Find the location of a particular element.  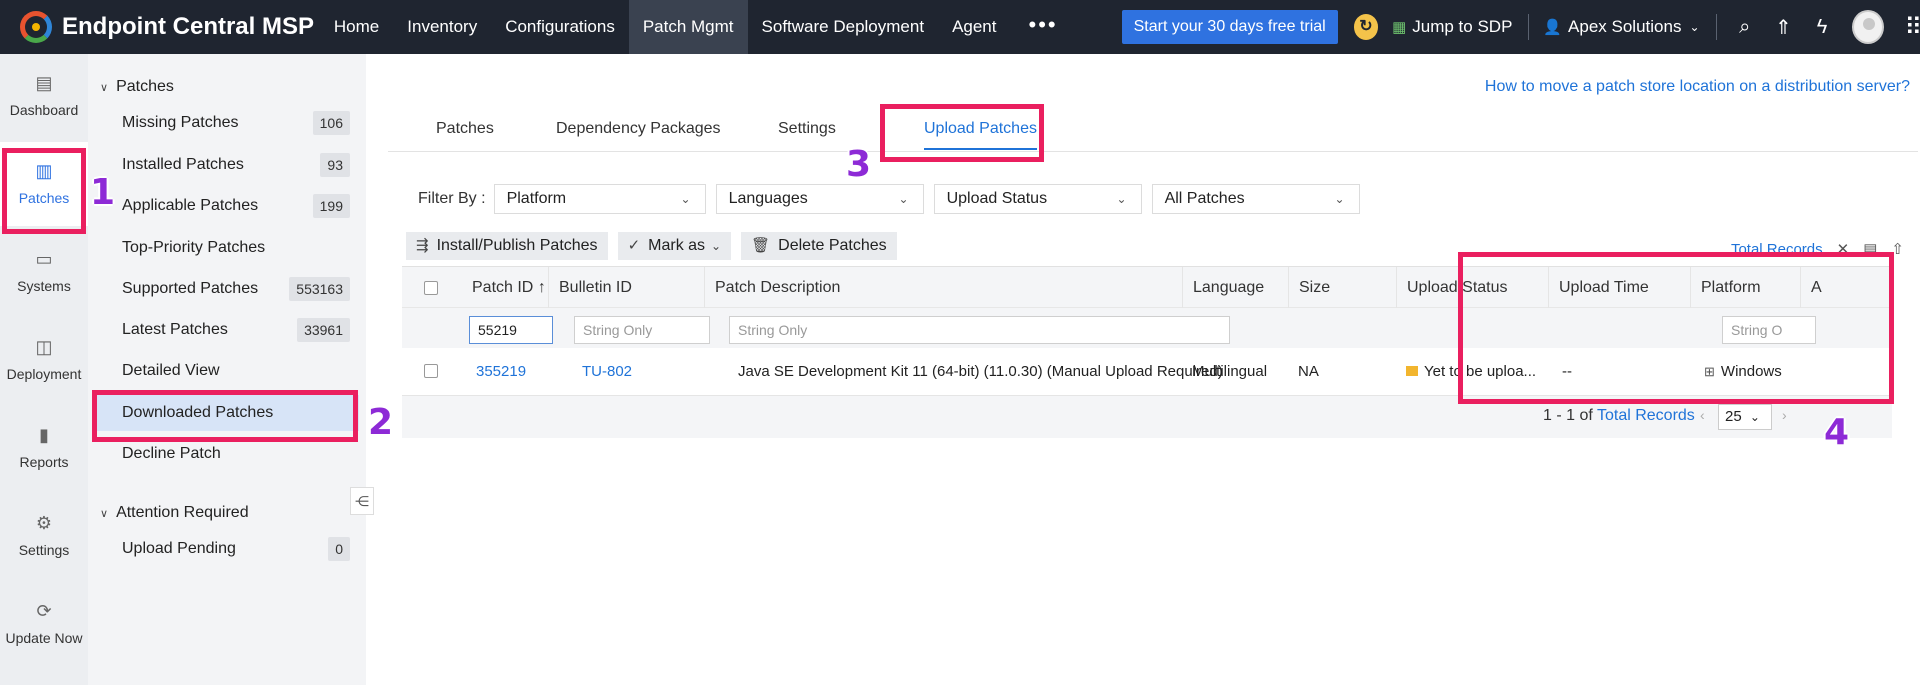

select-all-checkbox is located at coordinates (431, 288).